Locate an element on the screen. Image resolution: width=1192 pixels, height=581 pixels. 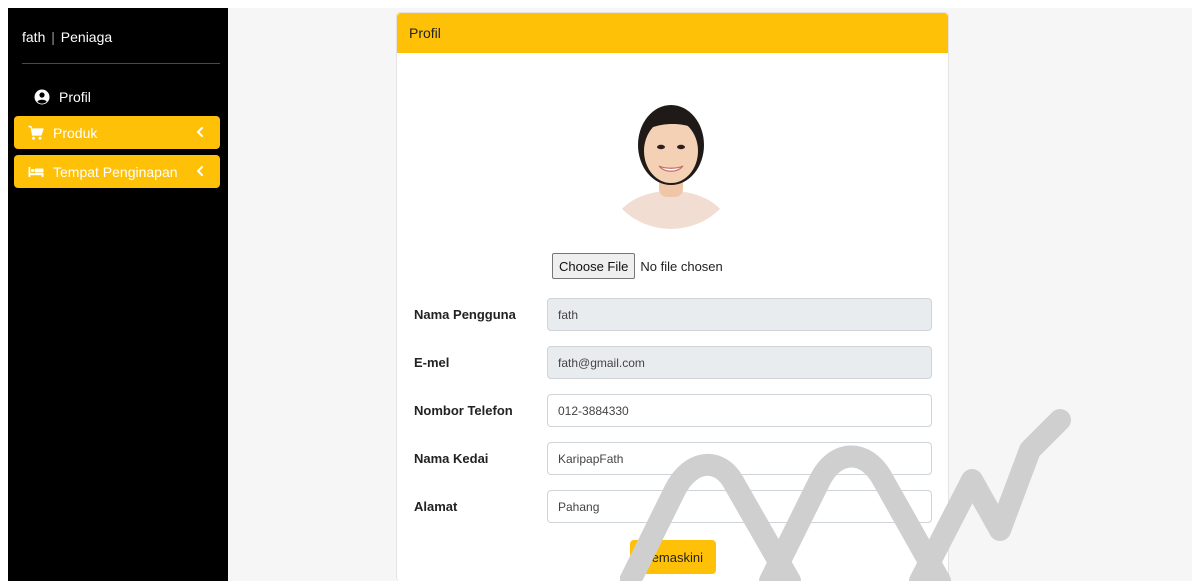
file-upload: Choose File No file chosen is located at coordinates (637, 266).